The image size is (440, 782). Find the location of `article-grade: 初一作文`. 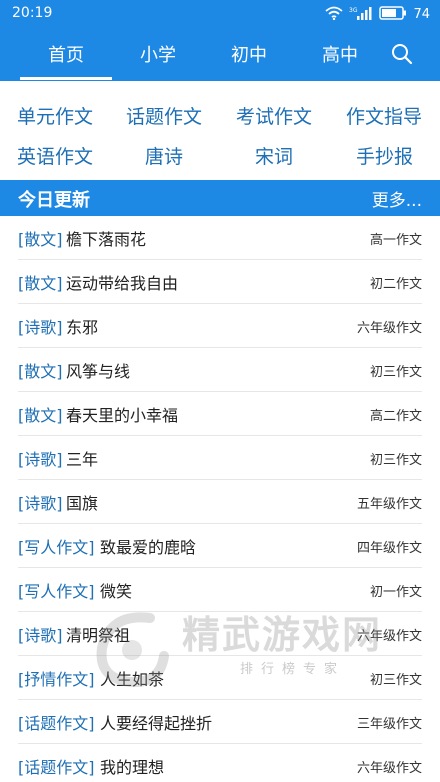

article-grade: 初一作文 is located at coordinates (395, 592).